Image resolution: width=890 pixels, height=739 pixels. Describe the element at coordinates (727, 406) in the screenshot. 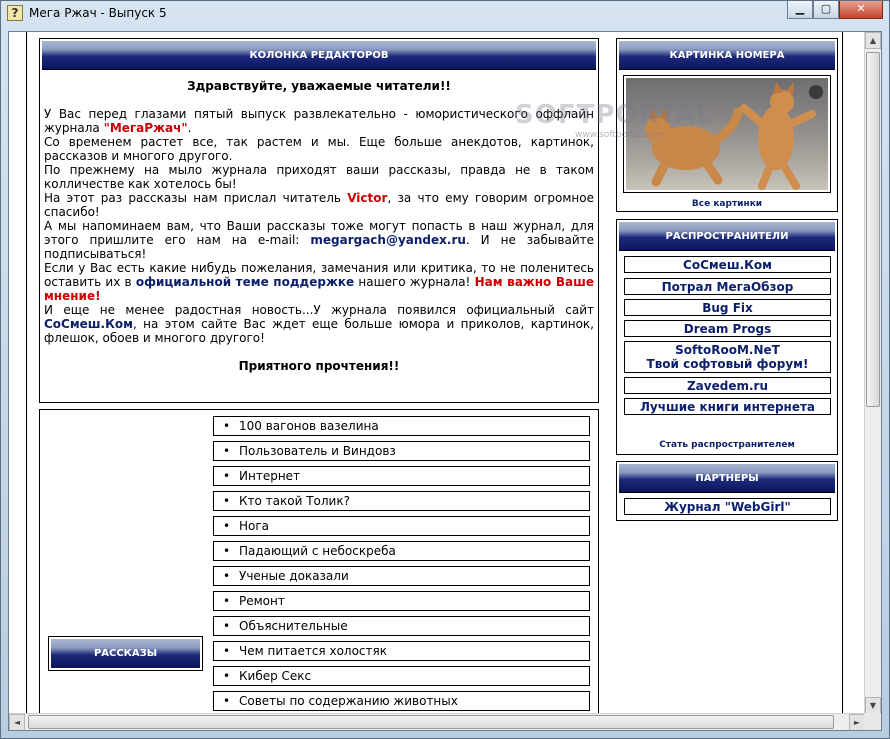

I see `distributor-best-books: Лучшие книги интернета` at that location.